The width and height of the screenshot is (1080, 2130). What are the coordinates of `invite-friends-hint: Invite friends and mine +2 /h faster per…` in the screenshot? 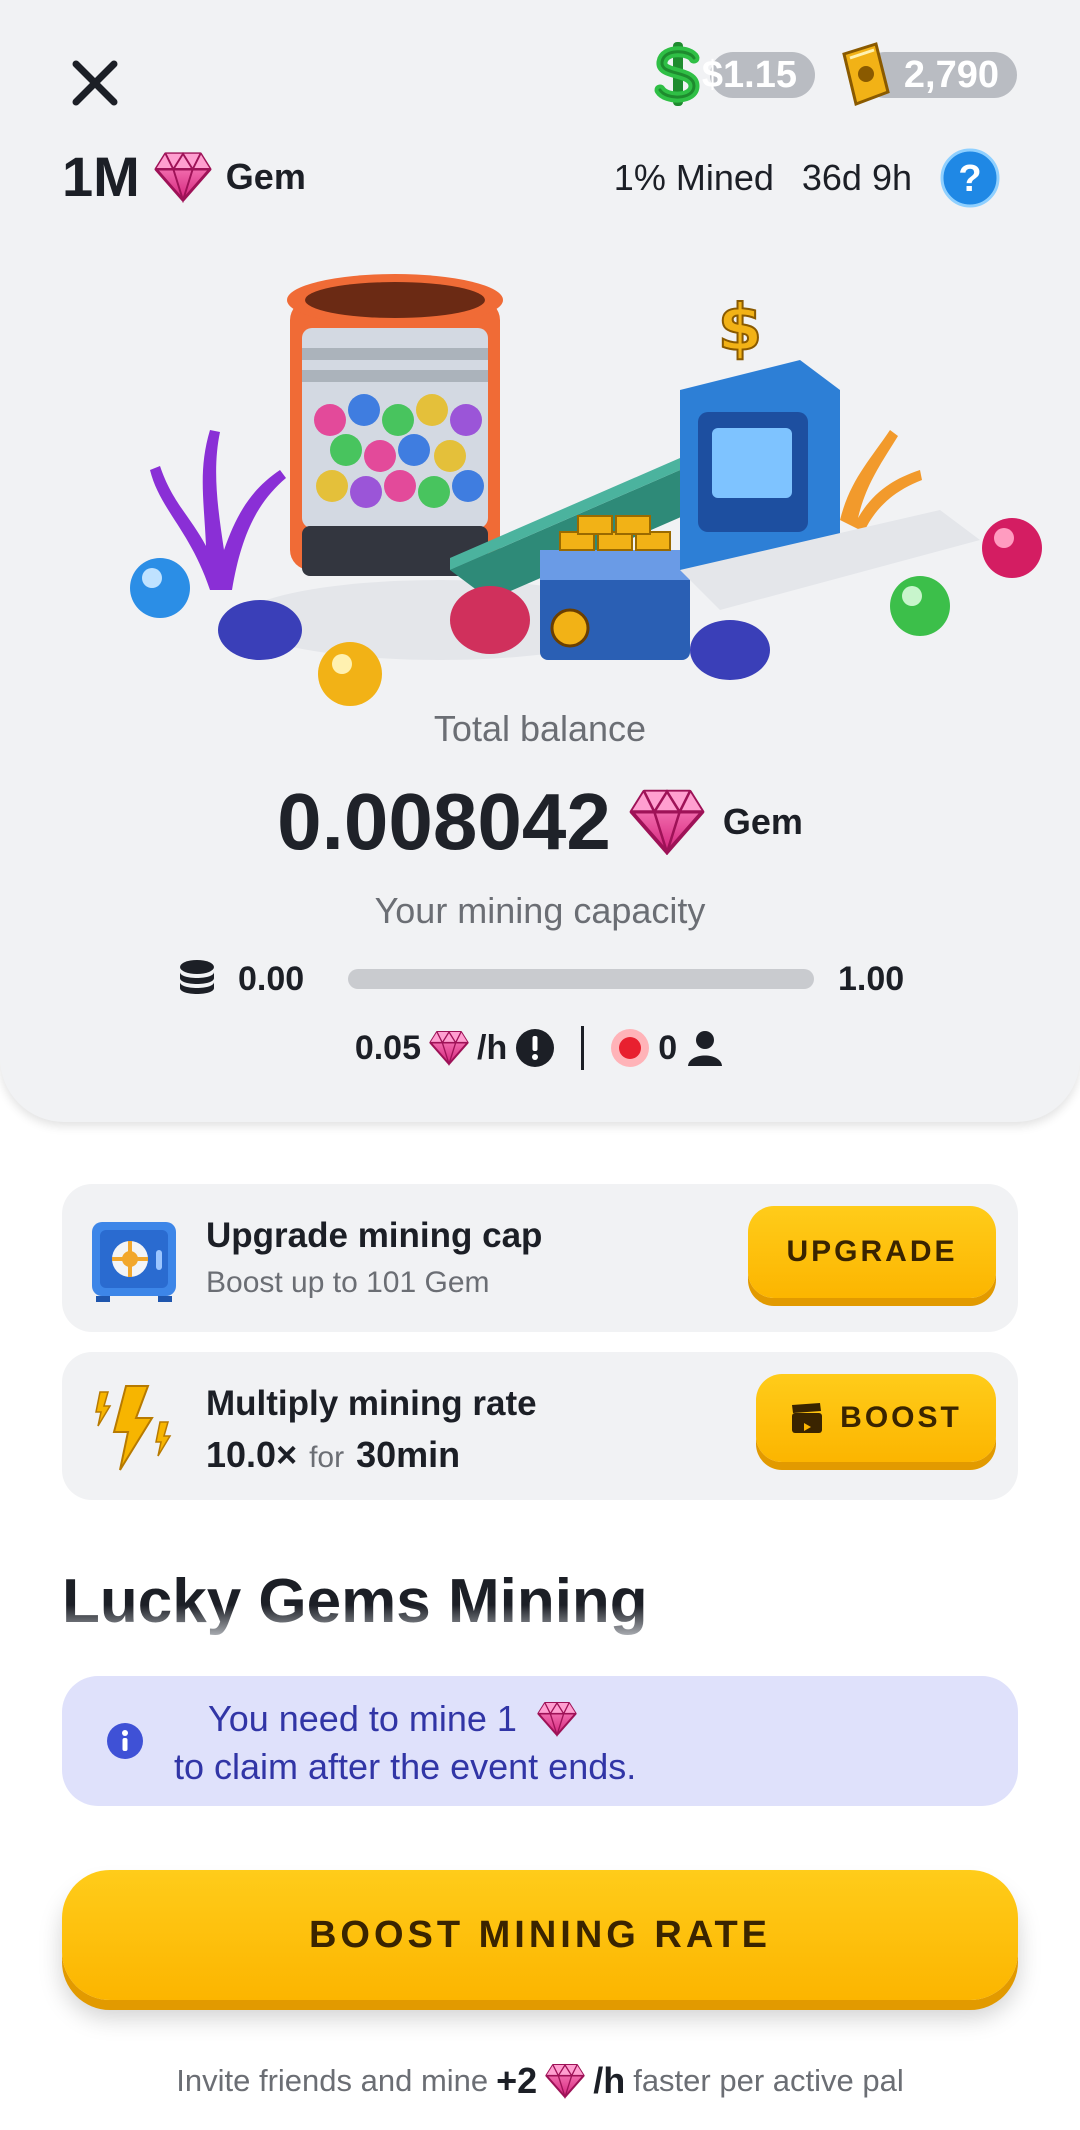 It's located at (540, 2081).